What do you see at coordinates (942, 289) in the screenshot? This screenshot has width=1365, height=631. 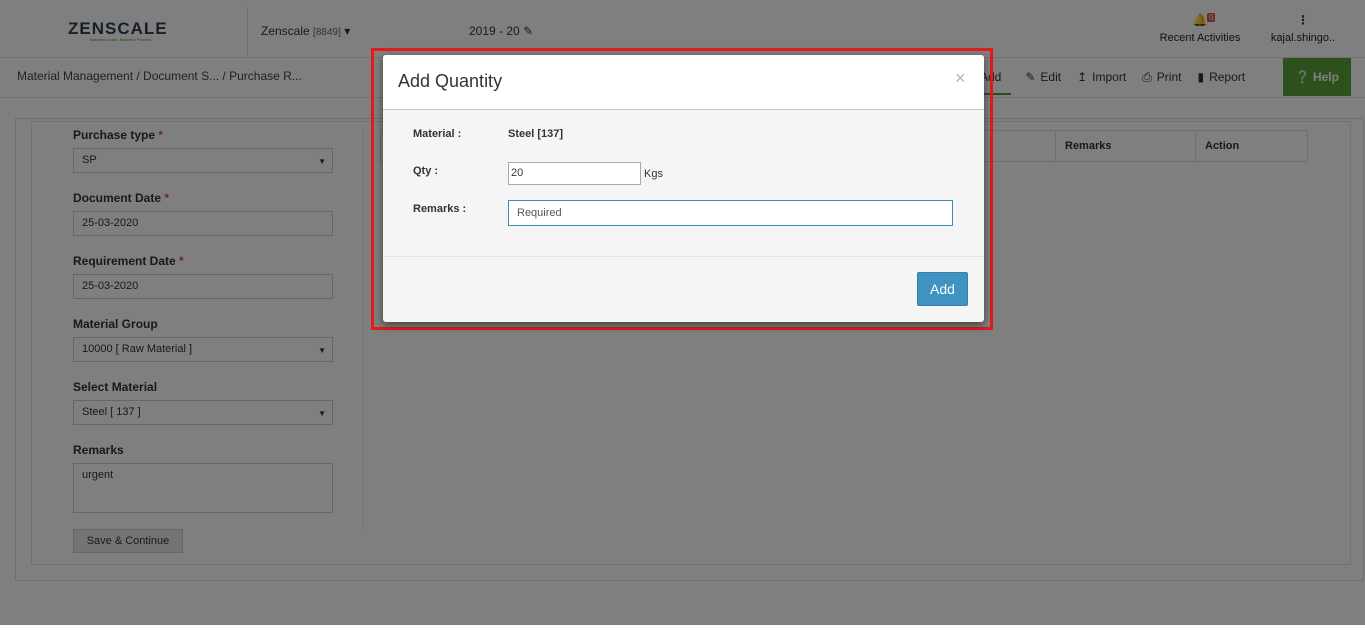 I see `add-button: Add` at bounding box center [942, 289].